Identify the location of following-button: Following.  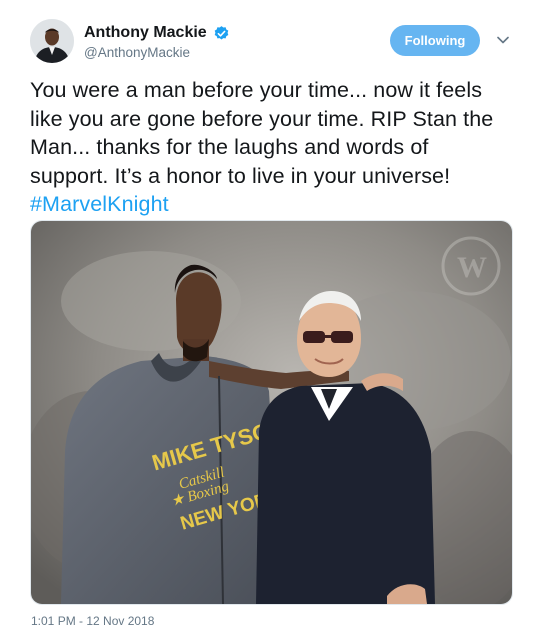
(435, 40).